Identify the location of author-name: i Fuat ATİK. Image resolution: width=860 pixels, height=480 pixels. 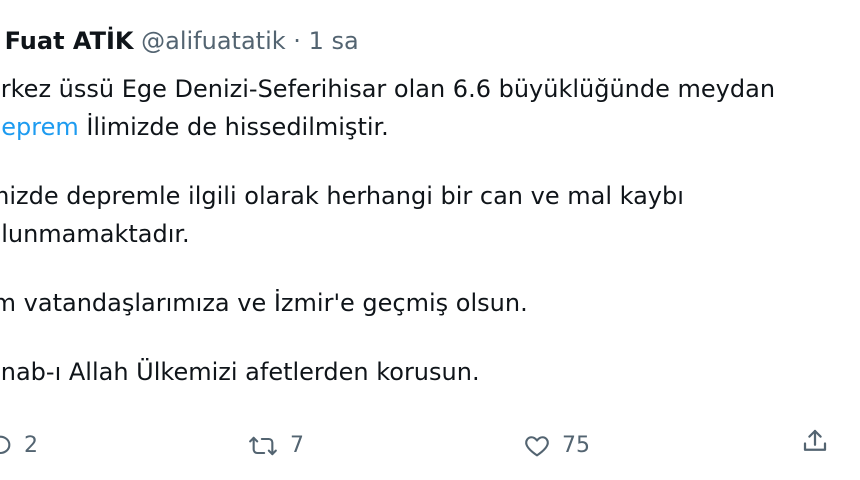
(67, 41).